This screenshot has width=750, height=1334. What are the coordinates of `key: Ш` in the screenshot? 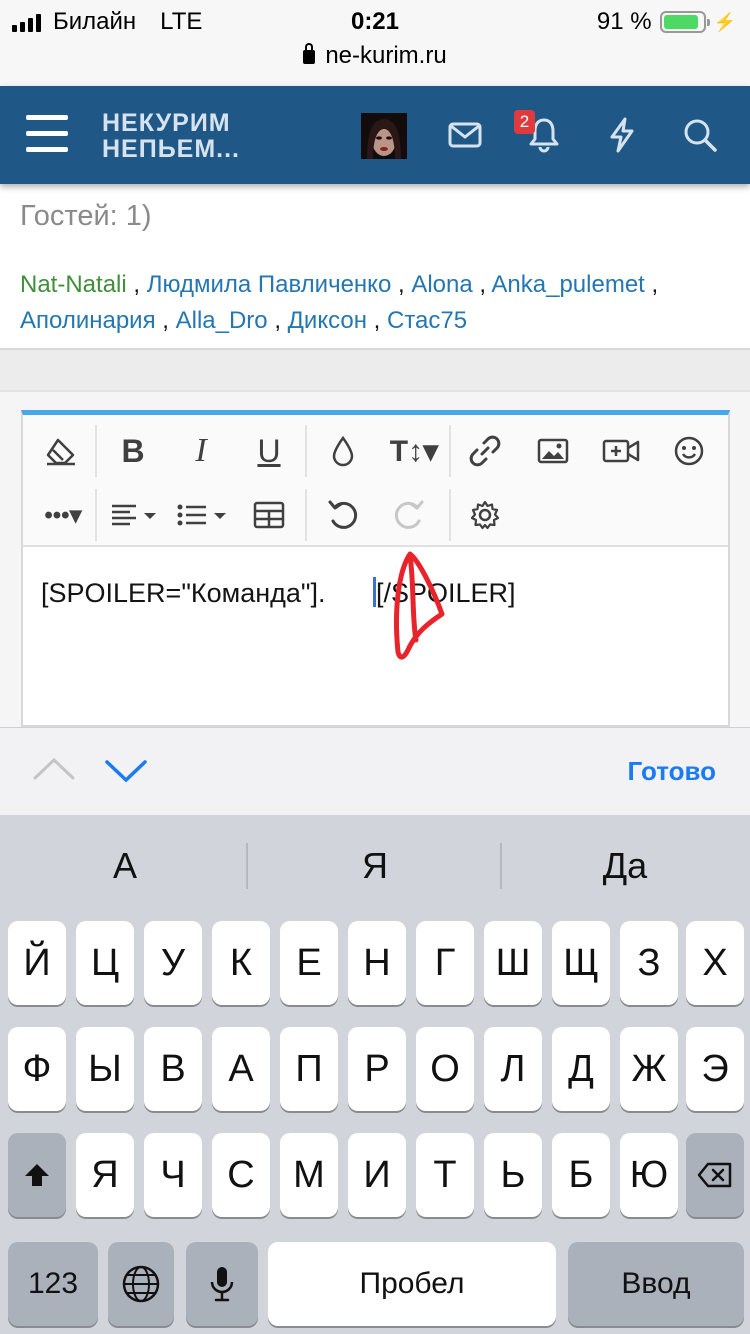 It's located at (513, 963).